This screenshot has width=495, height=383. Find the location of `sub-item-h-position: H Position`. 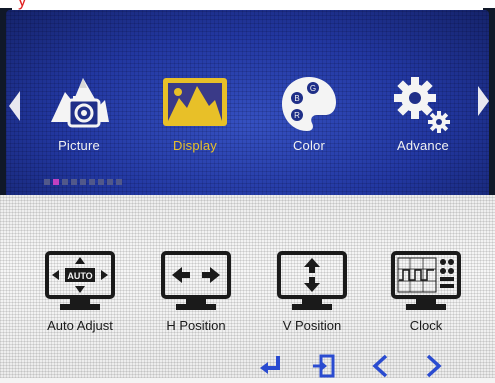

sub-item-h-position: H Position is located at coordinates (196, 295).